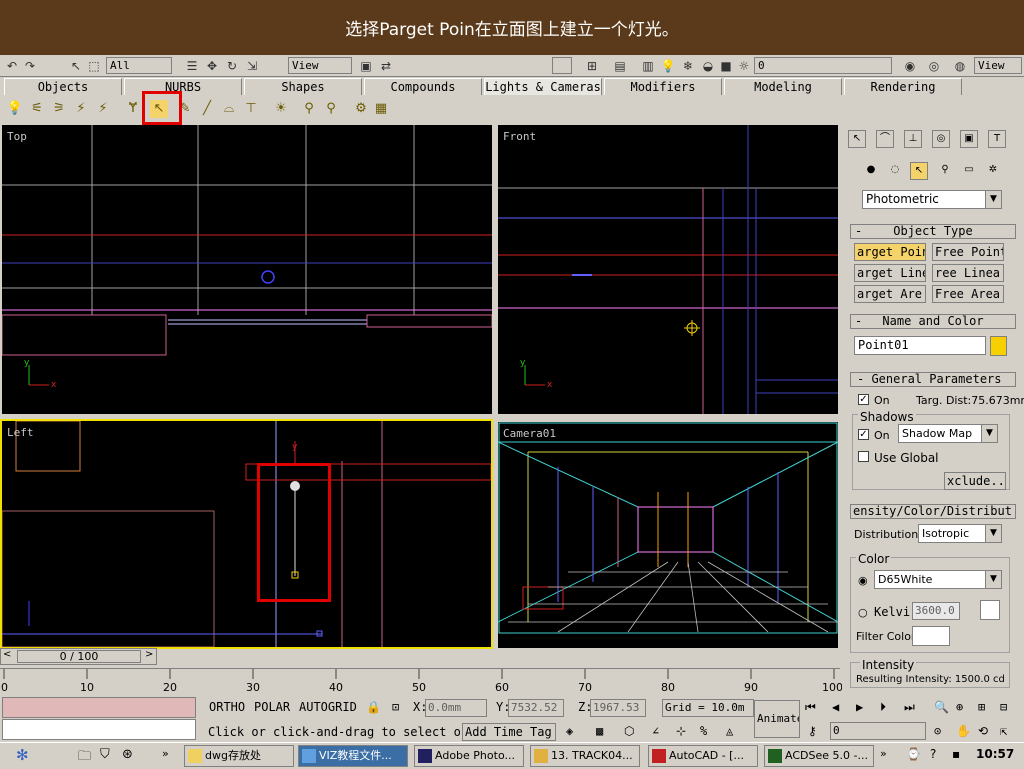 The image size is (1024, 769). I want to click on add-time-tag-button: Add Time Tag, so click(509, 732).